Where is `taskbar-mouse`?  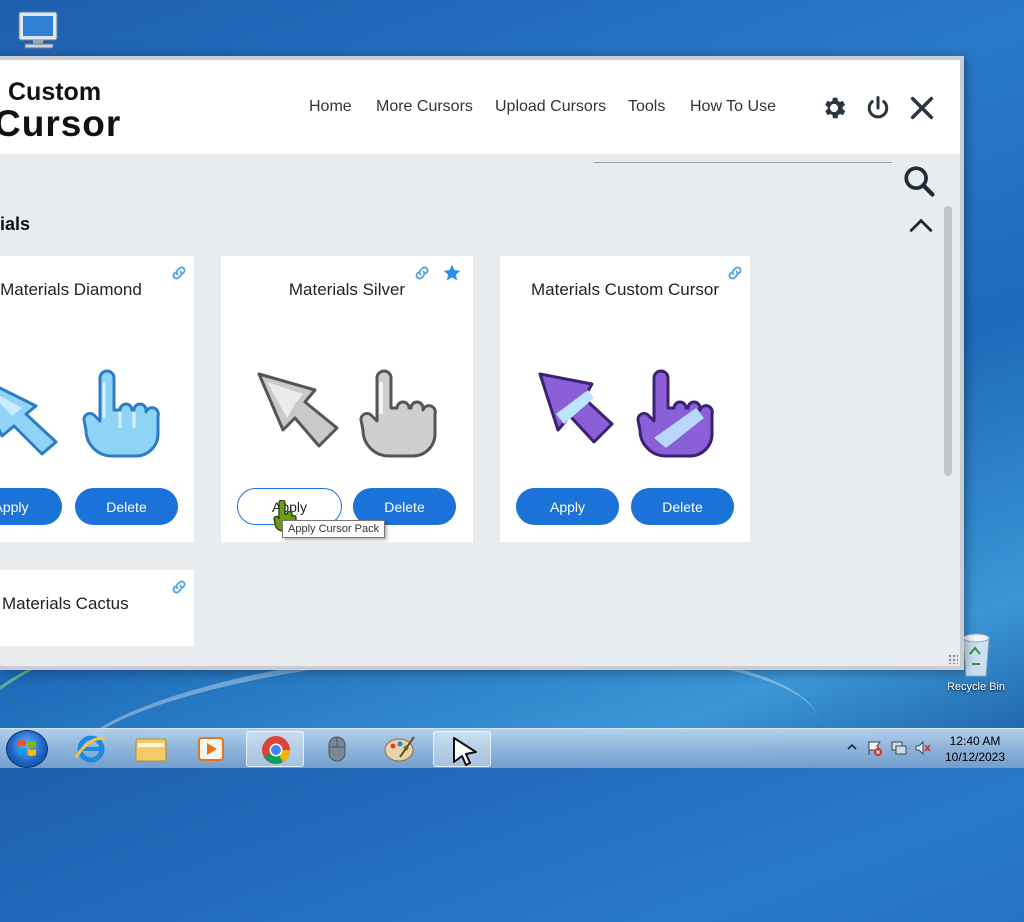 taskbar-mouse is located at coordinates (337, 749).